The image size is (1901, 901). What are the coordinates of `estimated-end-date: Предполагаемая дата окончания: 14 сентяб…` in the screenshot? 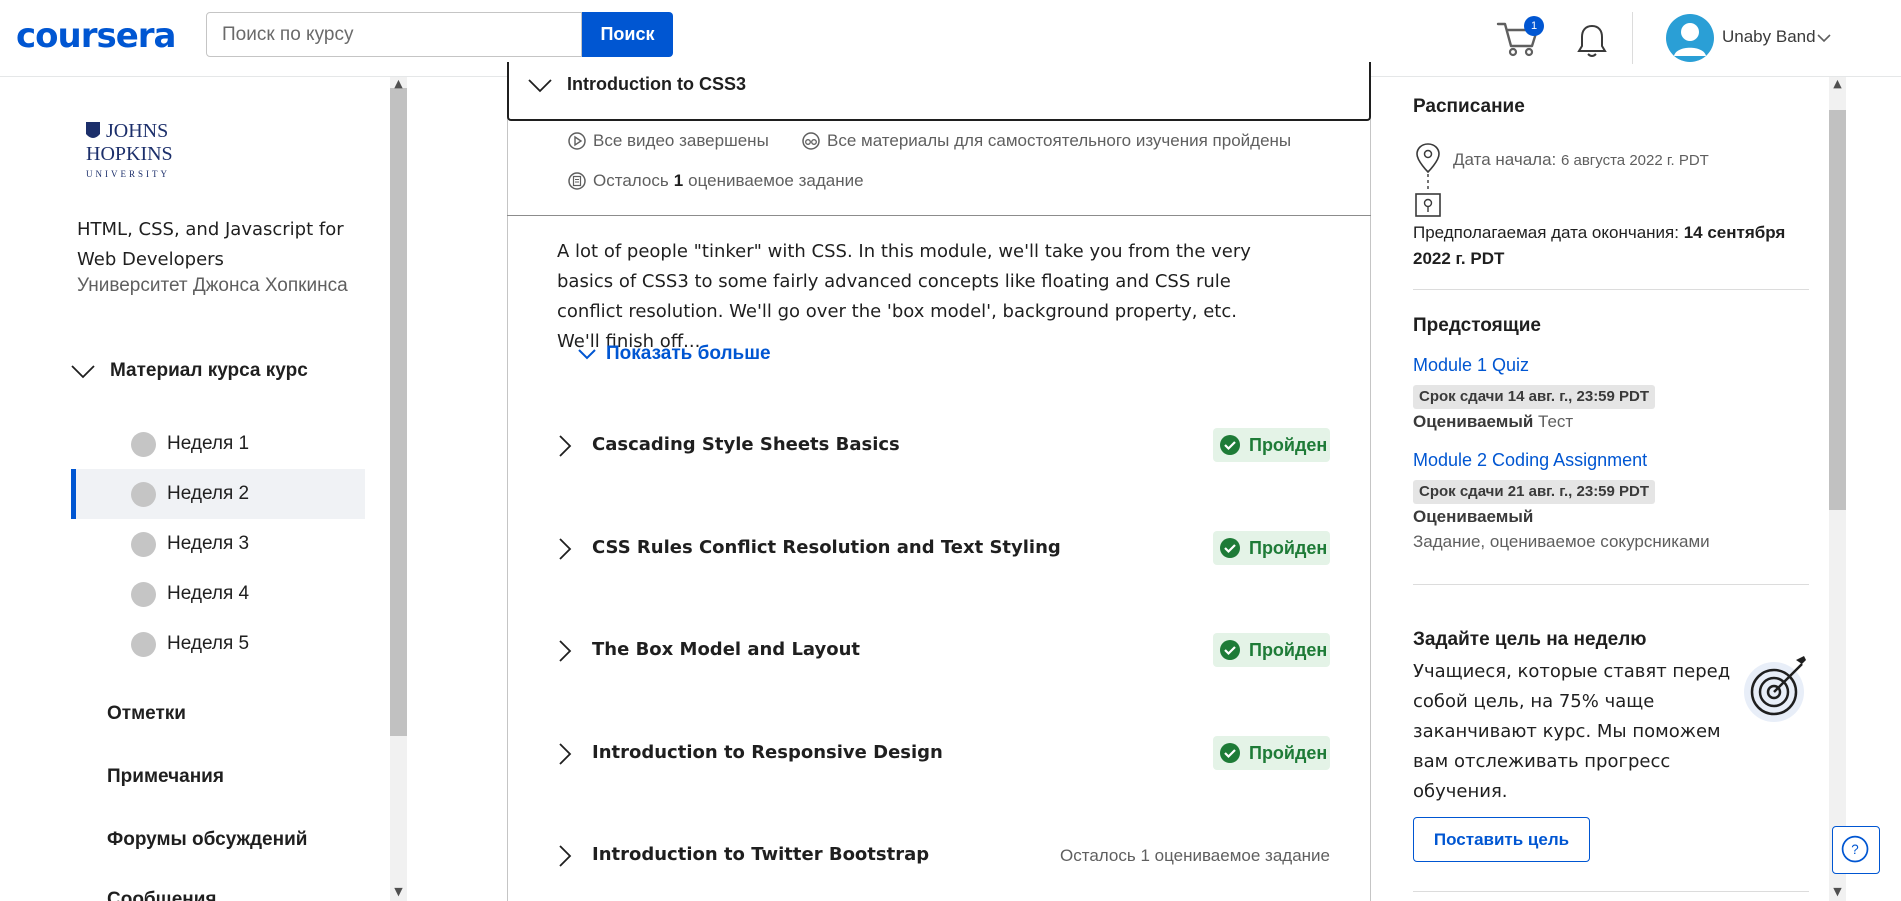 It's located at (1613, 246).